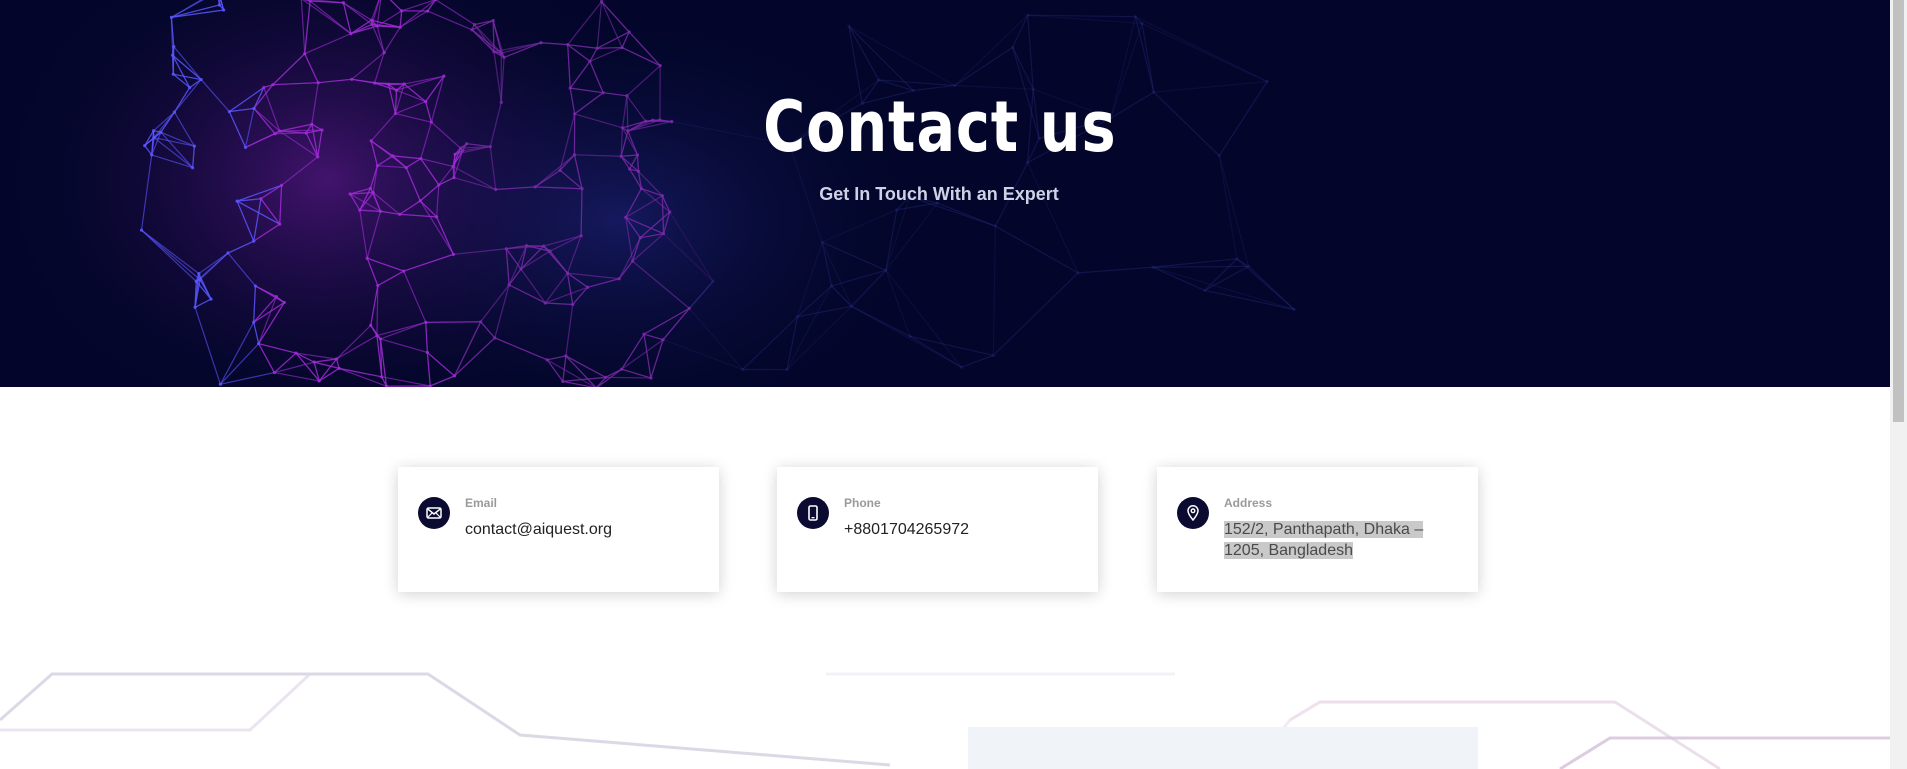 Image resolution: width=1907 pixels, height=769 pixels. I want to click on page-title: Contact us, so click(940, 127).